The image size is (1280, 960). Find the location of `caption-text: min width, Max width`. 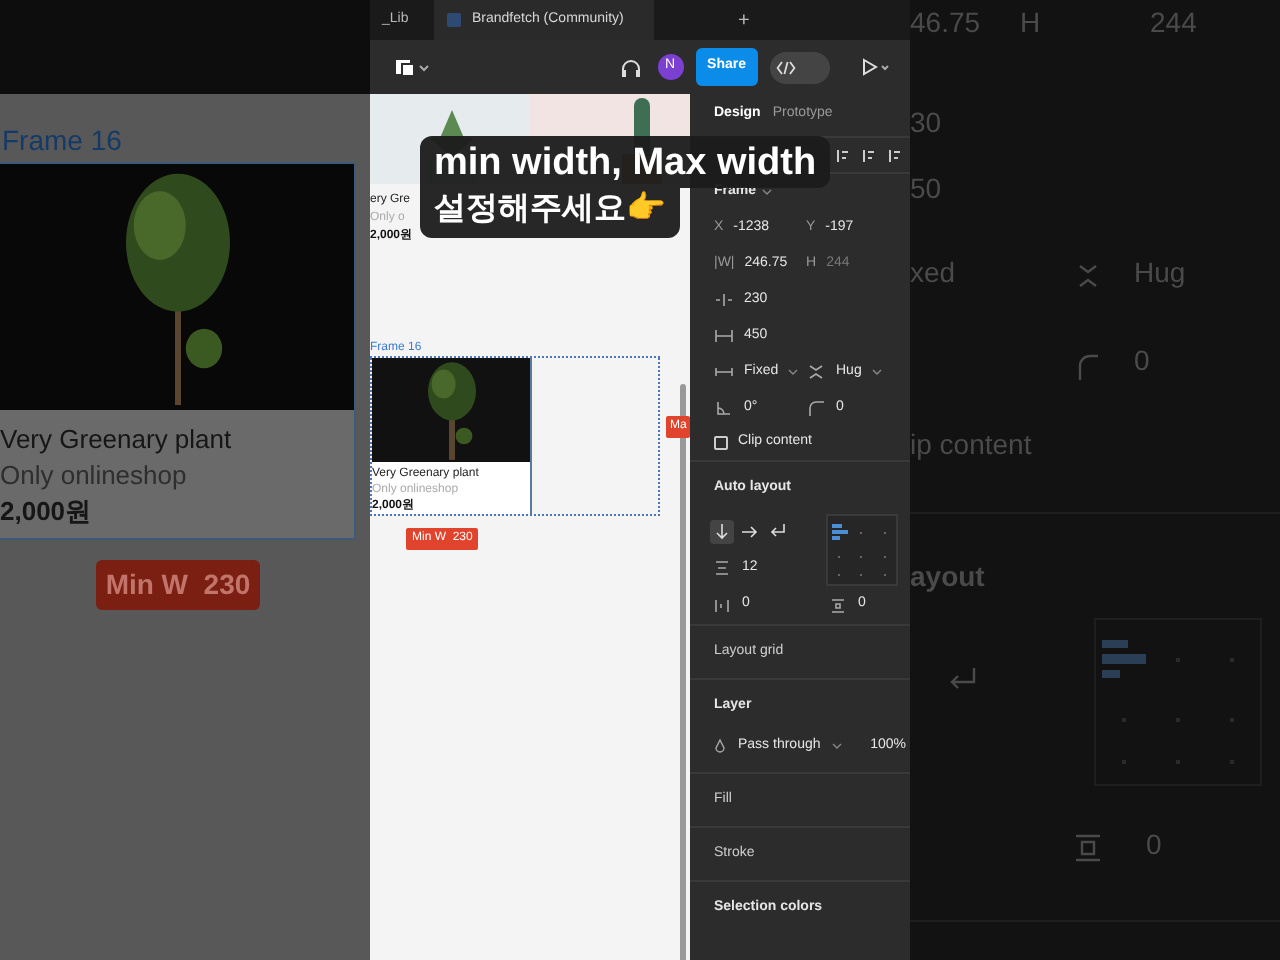

caption-text: min width, Max width is located at coordinates (625, 162).